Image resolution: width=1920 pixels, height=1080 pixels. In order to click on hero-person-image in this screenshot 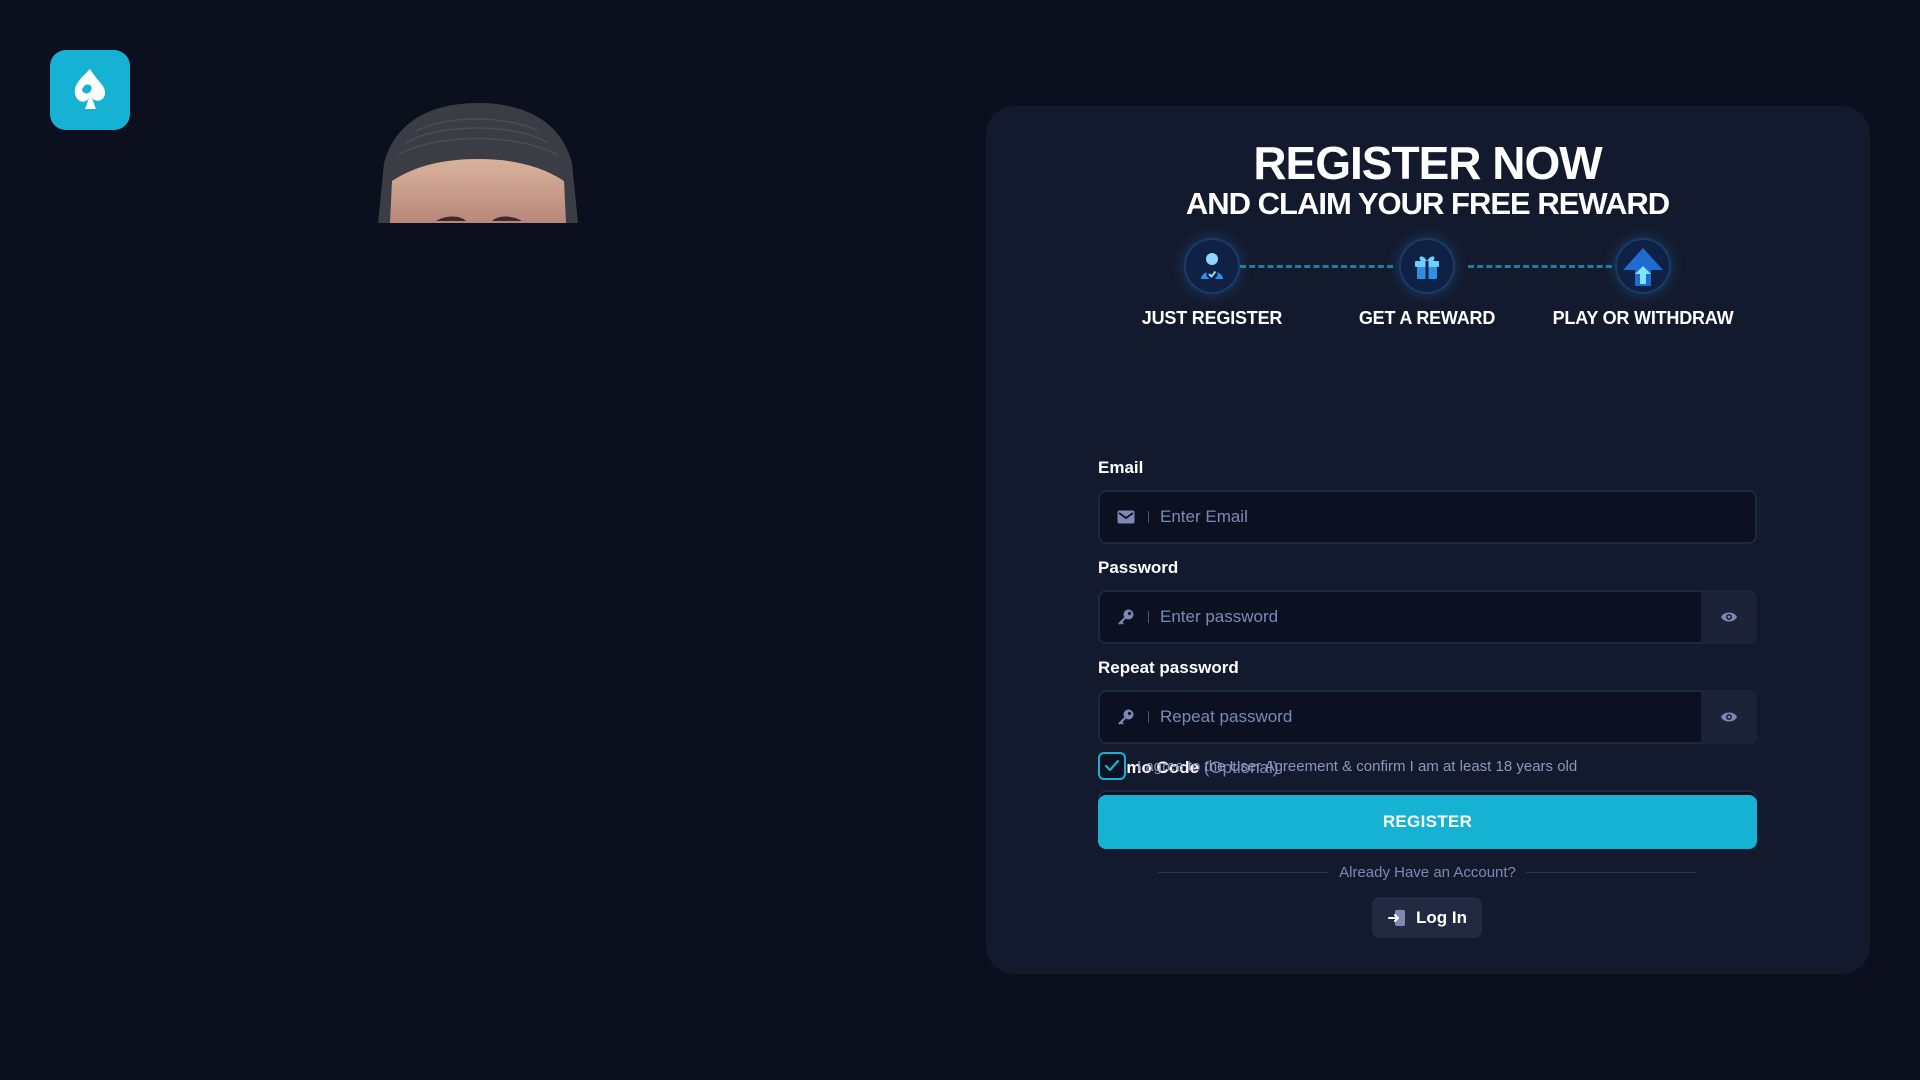, I will do `click(478, 163)`.